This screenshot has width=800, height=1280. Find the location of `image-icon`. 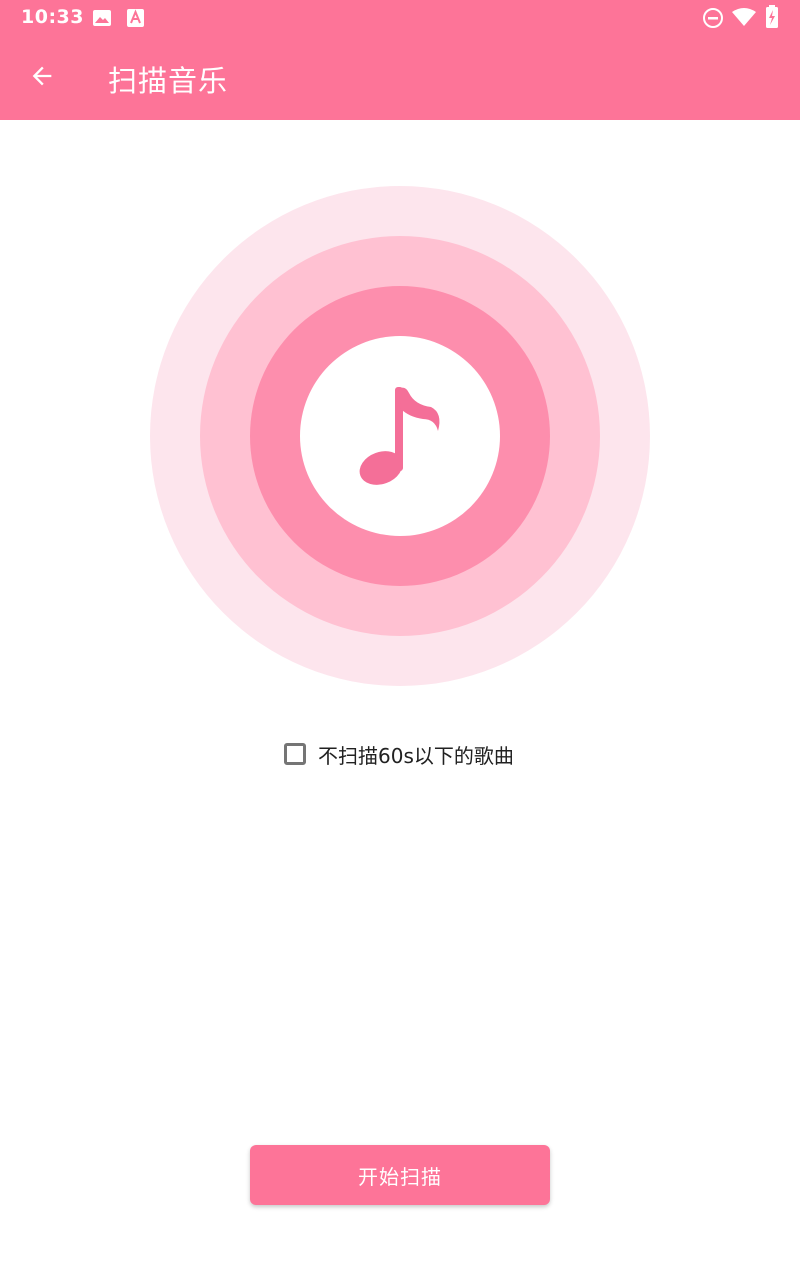

image-icon is located at coordinates (102, 20).